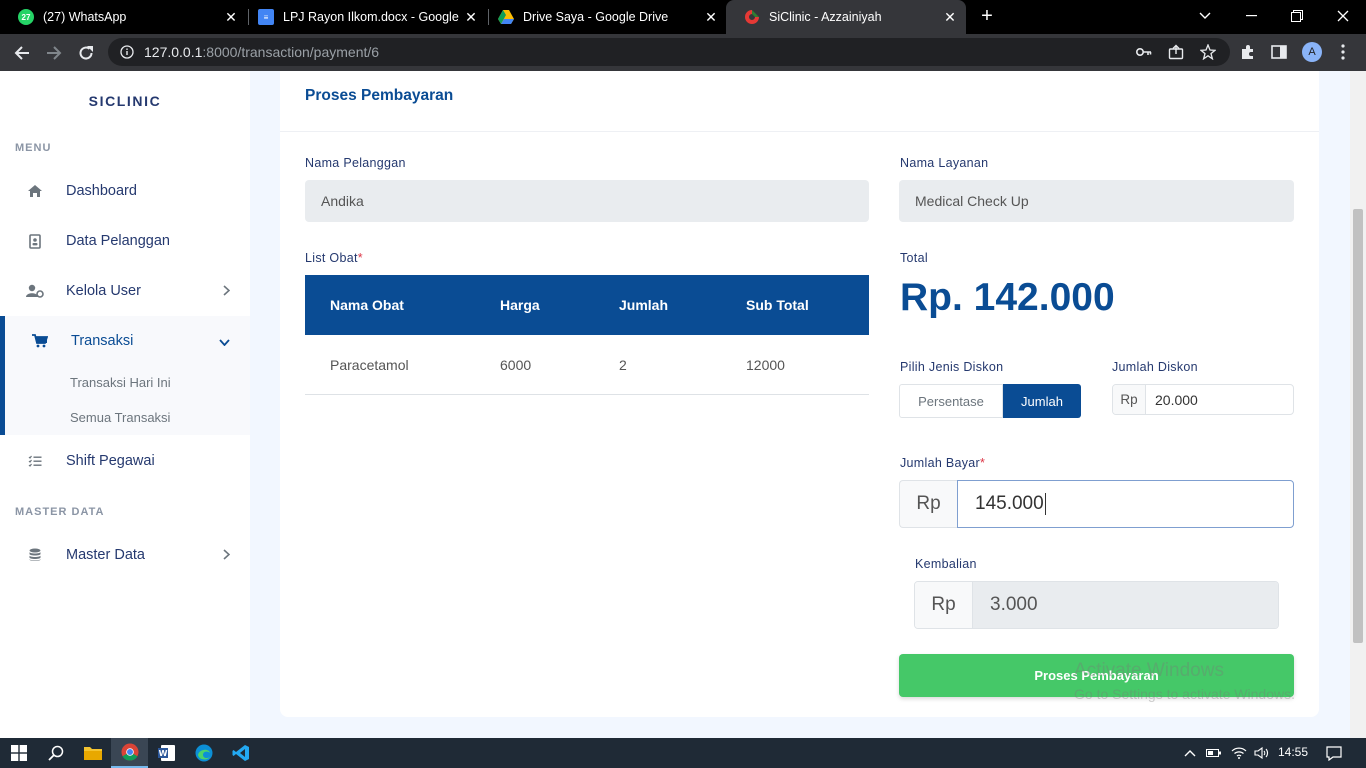 The height and width of the screenshot is (768, 1366). I want to click on payment-amount-input: 145.000, so click(1125, 504).